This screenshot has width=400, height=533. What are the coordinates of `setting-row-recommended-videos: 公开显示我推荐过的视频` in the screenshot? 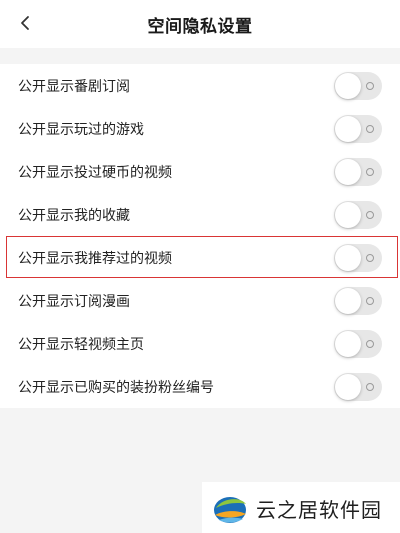 It's located at (200, 257).